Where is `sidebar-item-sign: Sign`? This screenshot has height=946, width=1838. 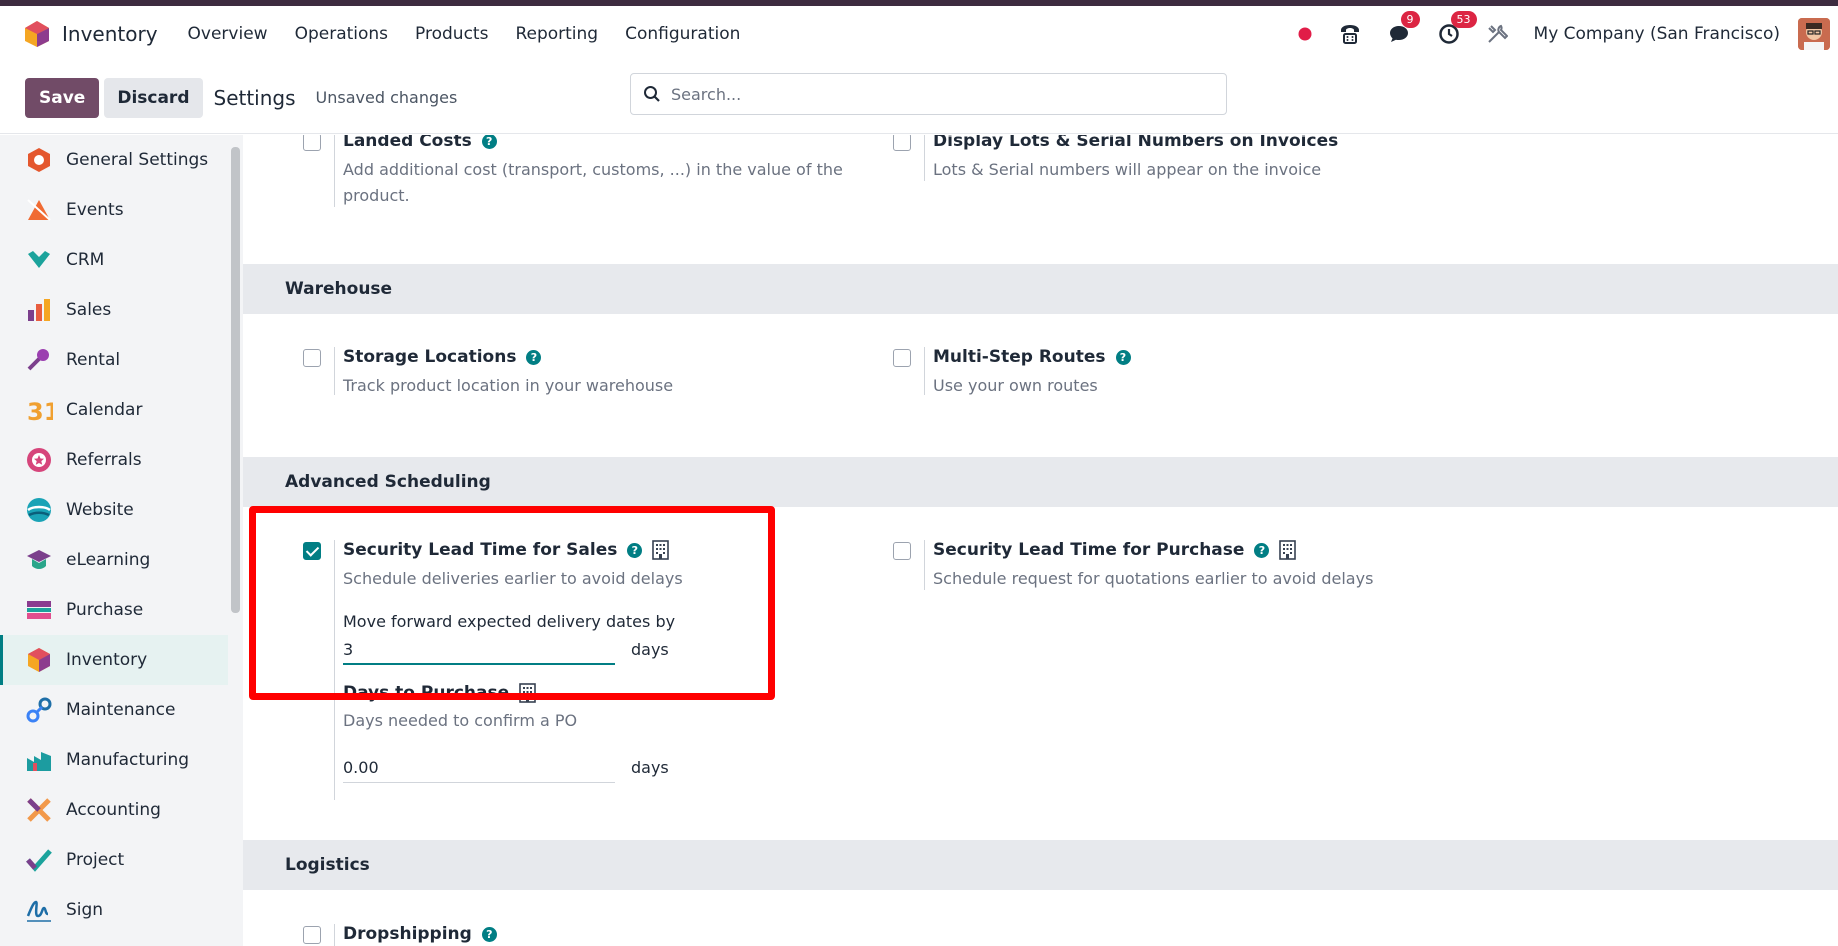 sidebar-item-sign: Sign is located at coordinates (114, 910).